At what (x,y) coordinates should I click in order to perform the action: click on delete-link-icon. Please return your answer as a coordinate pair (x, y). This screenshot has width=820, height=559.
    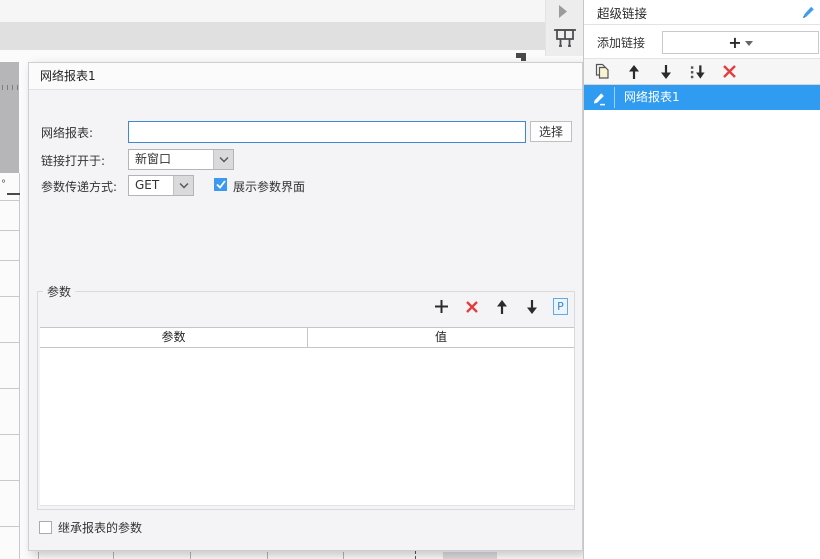
    Looking at the image, I should click on (729, 71).